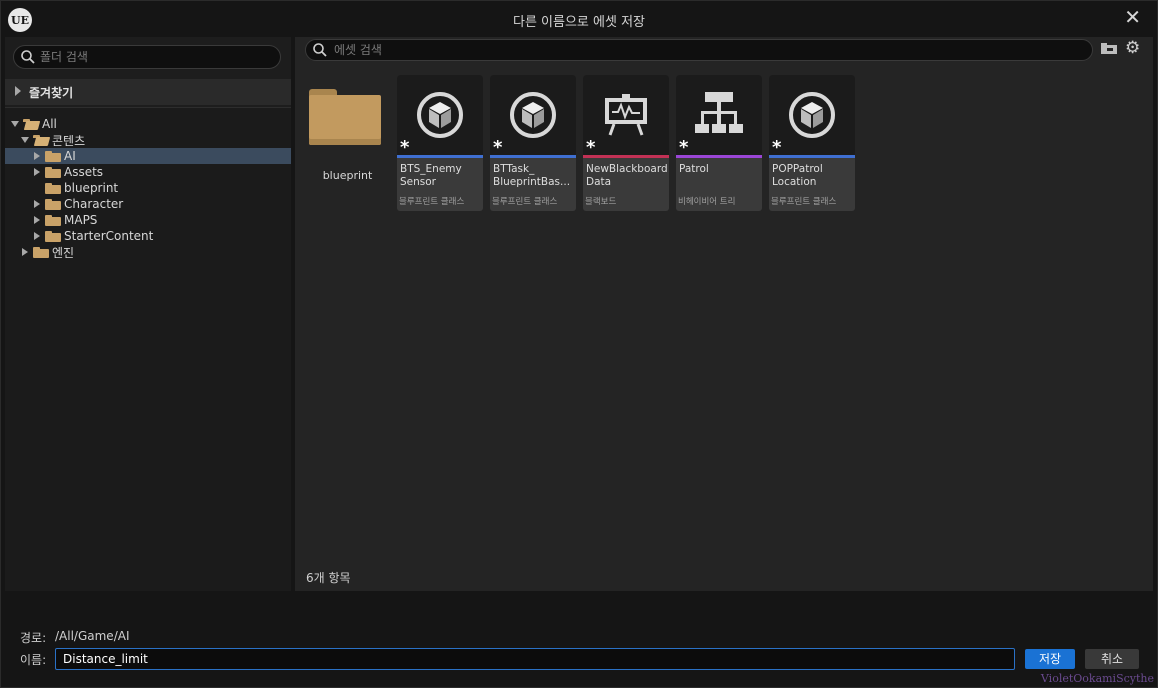 This screenshot has height=688, width=1158. What do you see at coordinates (148, 156) in the screenshot?
I see `tree-item: AI` at bounding box center [148, 156].